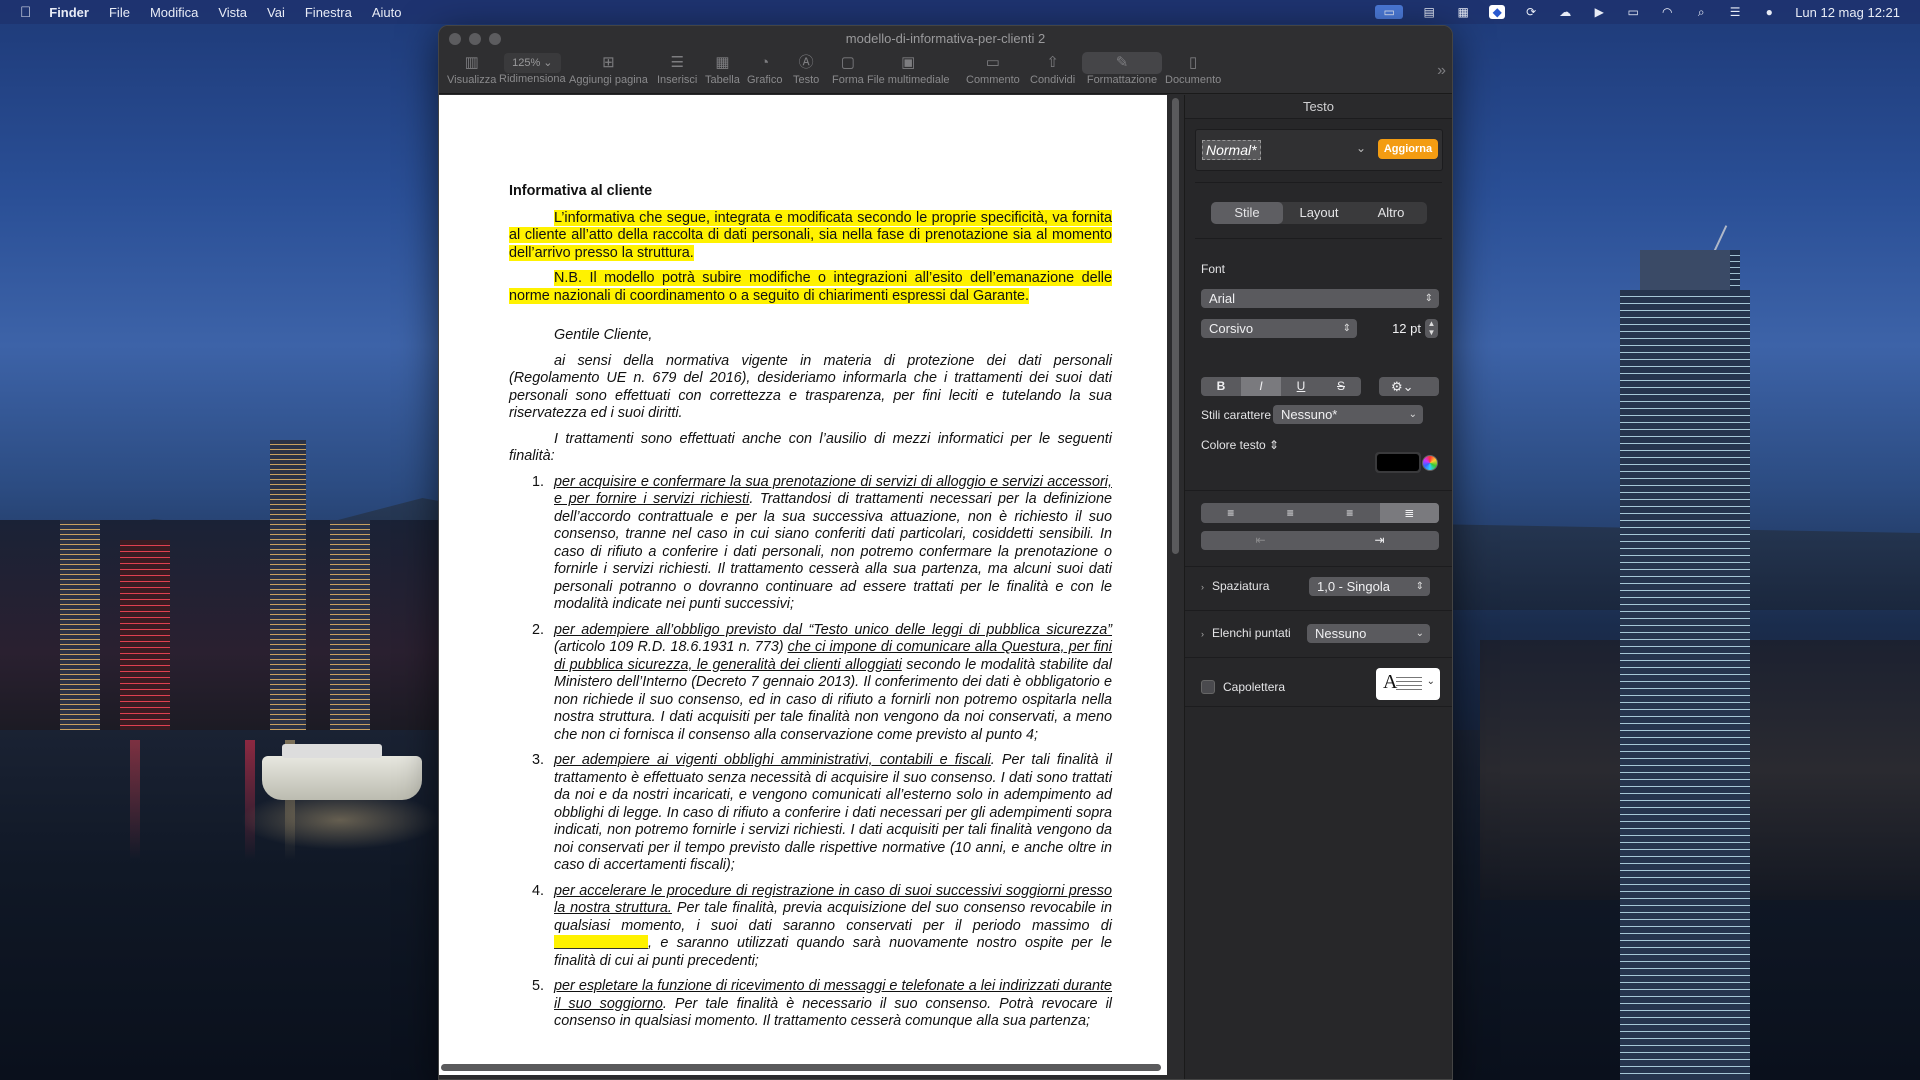 The height and width of the screenshot is (1080, 1920). I want to click on char-styles-popup: Nessuno* ⌄, so click(1348, 414).